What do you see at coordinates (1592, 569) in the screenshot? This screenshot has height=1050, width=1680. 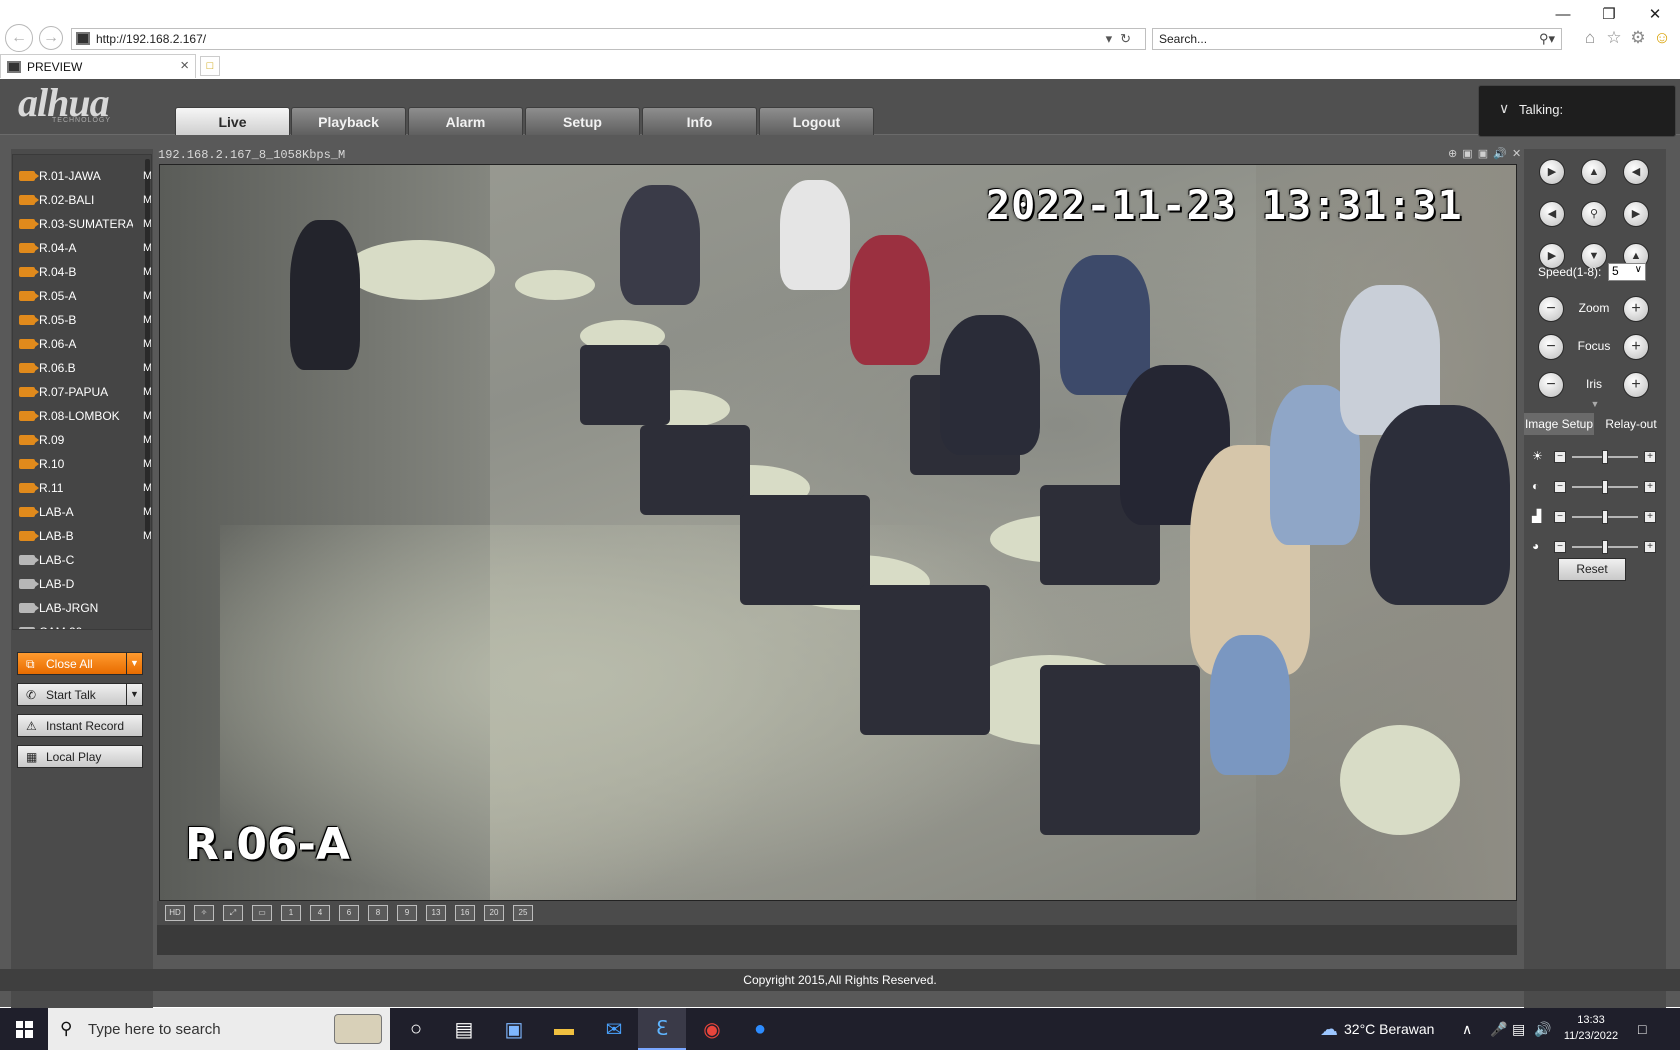 I see `reset-button: Reset` at bounding box center [1592, 569].